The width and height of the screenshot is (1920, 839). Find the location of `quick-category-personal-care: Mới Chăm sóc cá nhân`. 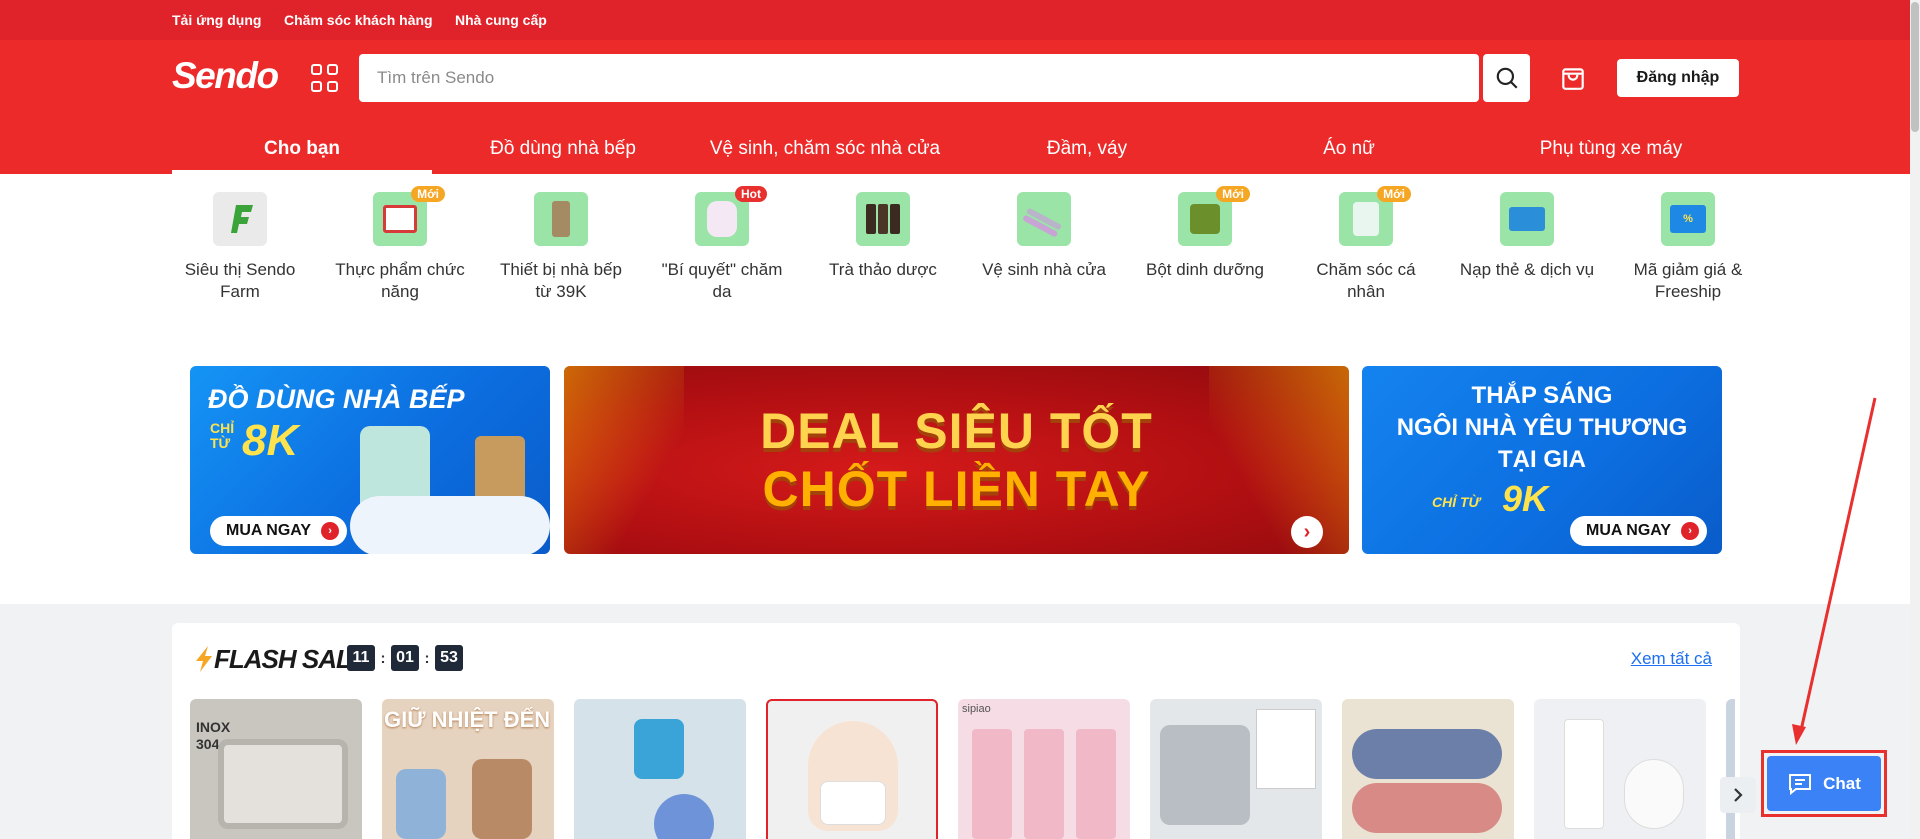

quick-category-personal-care: Mới Chăm sóc cá nhân is located at coordinates (1366, 244).